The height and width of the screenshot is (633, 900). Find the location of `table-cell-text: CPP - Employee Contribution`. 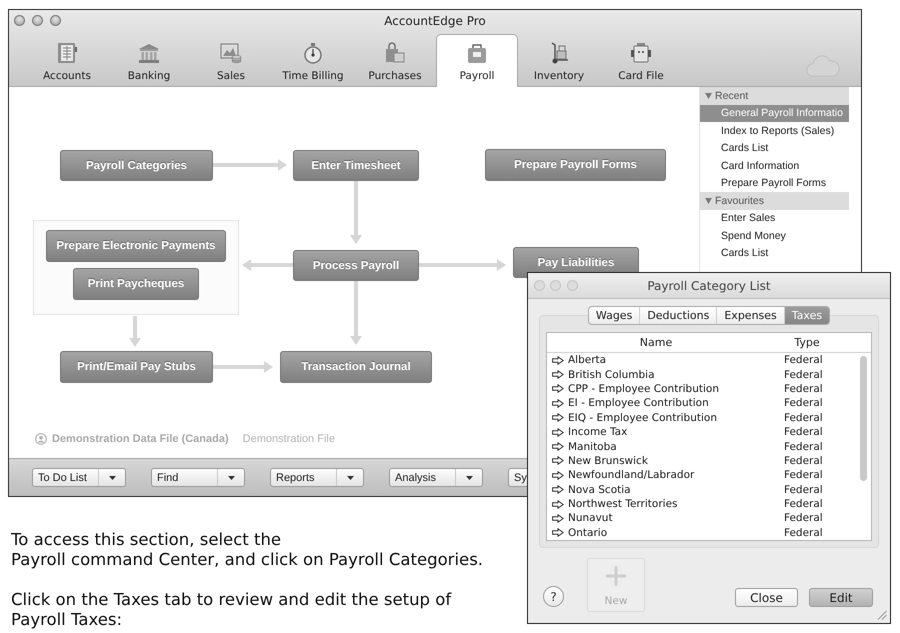

table-cell-text: CPP - Employee Contribution is located at coordinates (644, 388).